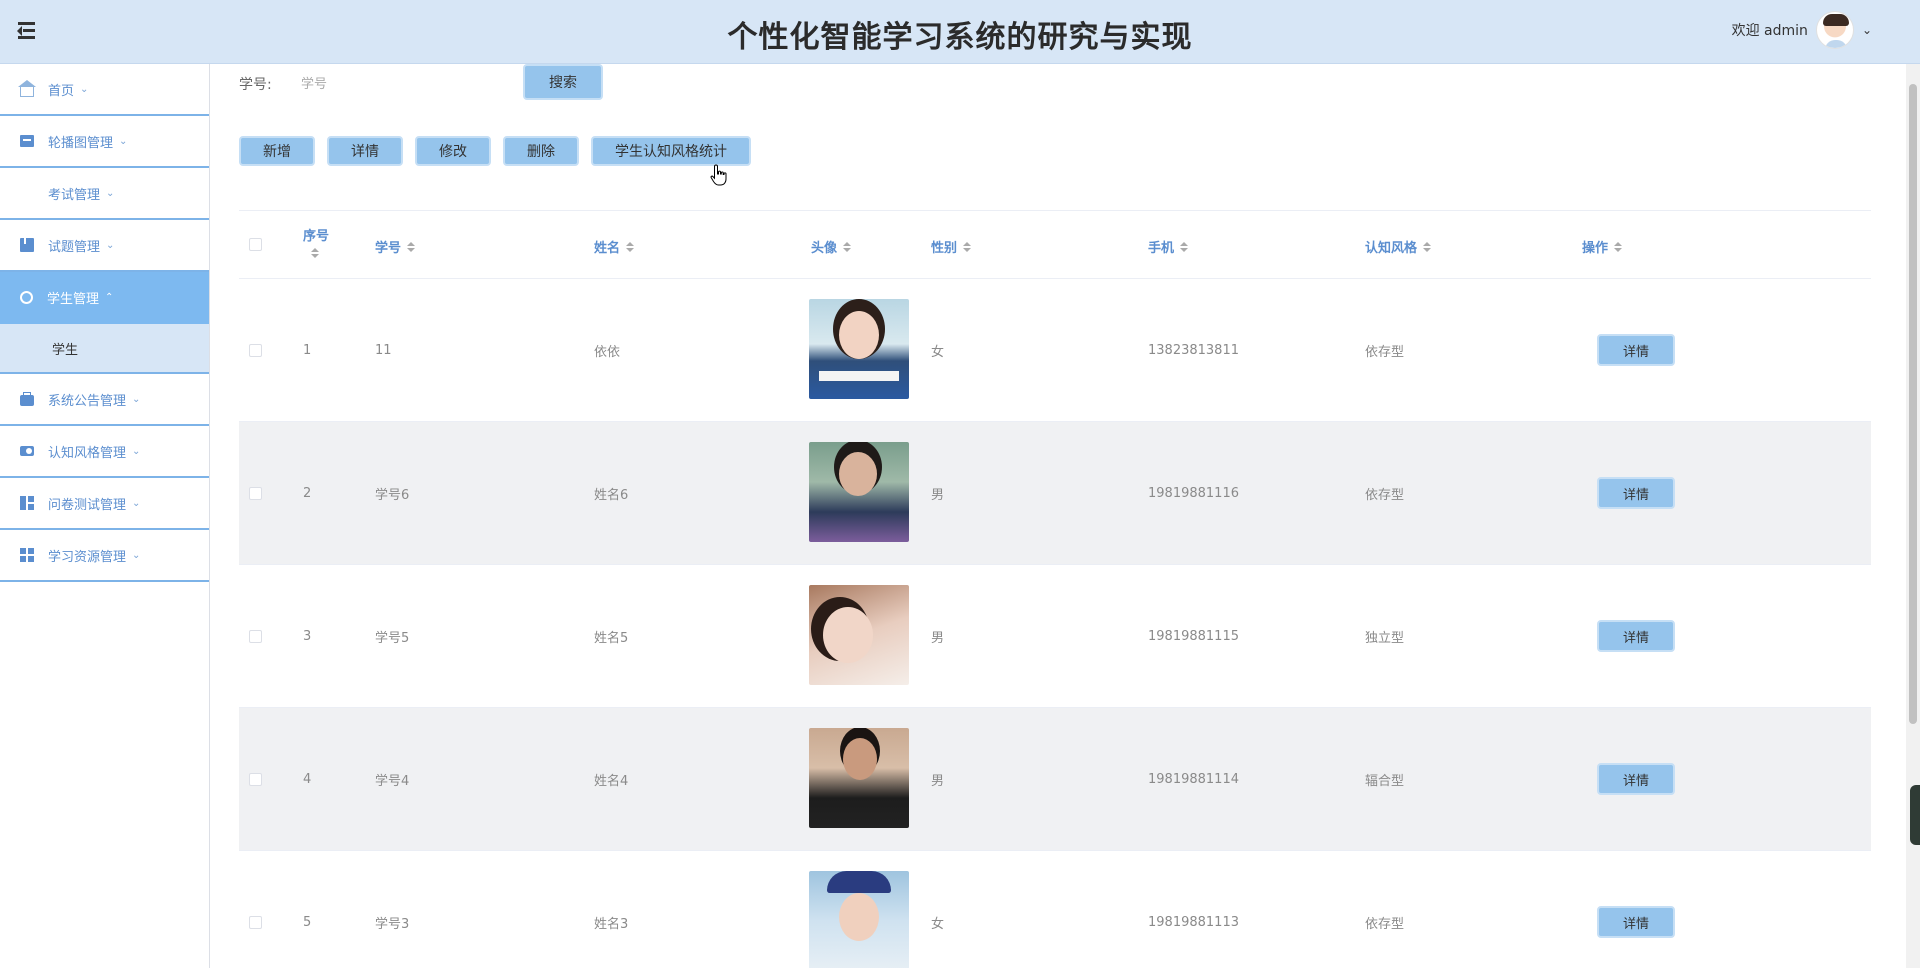 The width and height of the screenshot is (1920, 968). What do you see at coordinates (1193, 636) in the screenshot?
I see `cell-phone: 19819881115` at bounding box center [1193, 636].